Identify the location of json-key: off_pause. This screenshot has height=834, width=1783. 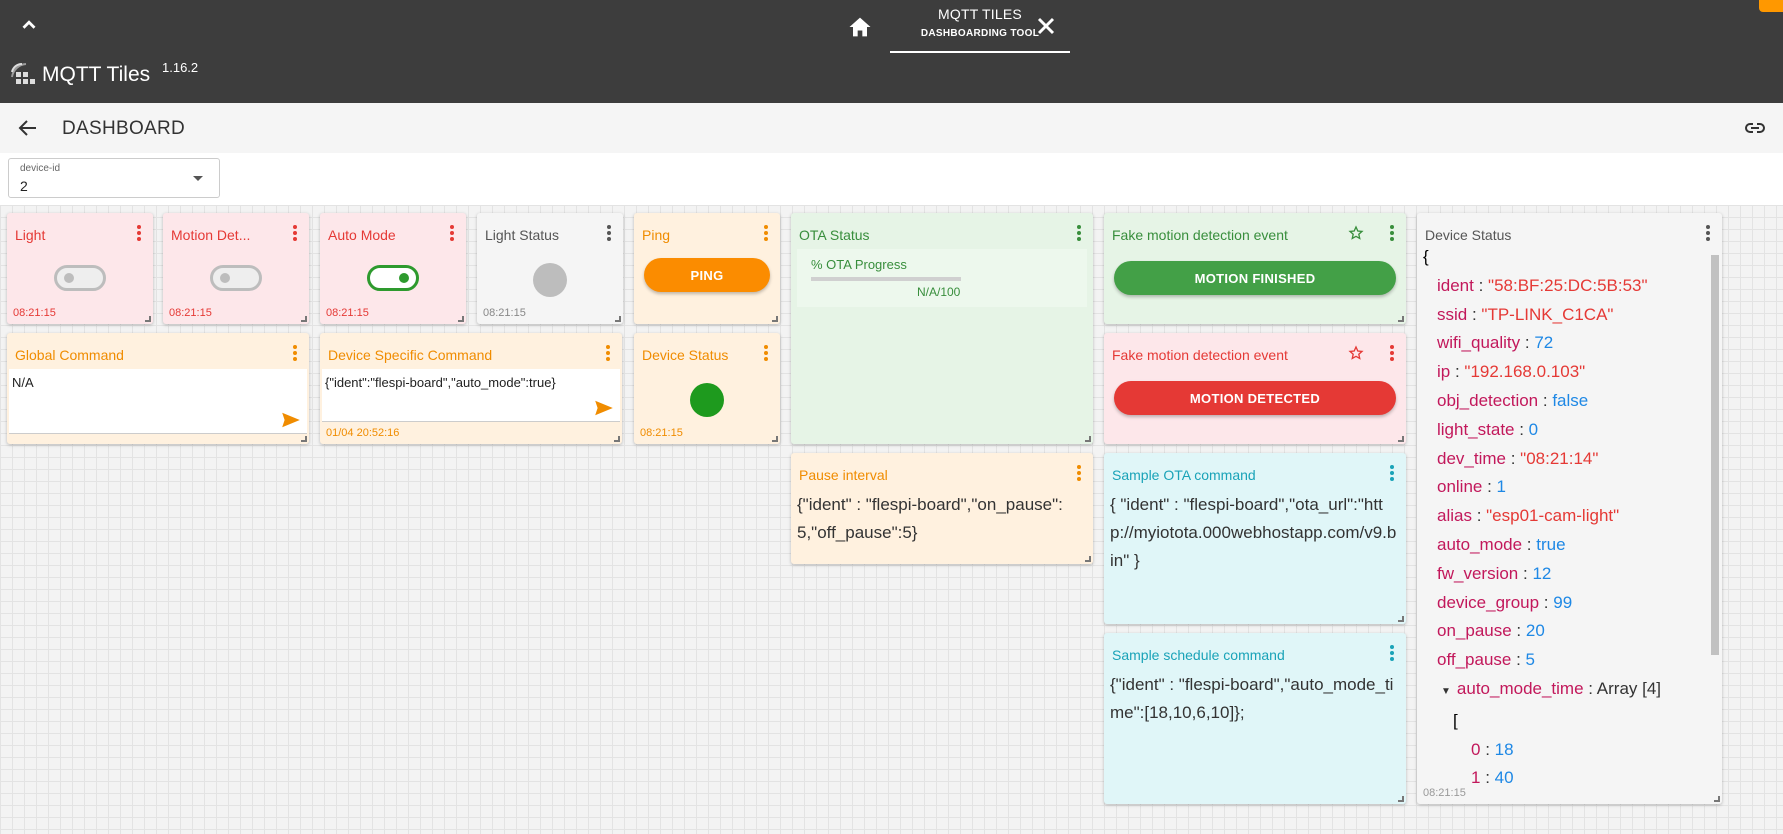
(1474, 660).